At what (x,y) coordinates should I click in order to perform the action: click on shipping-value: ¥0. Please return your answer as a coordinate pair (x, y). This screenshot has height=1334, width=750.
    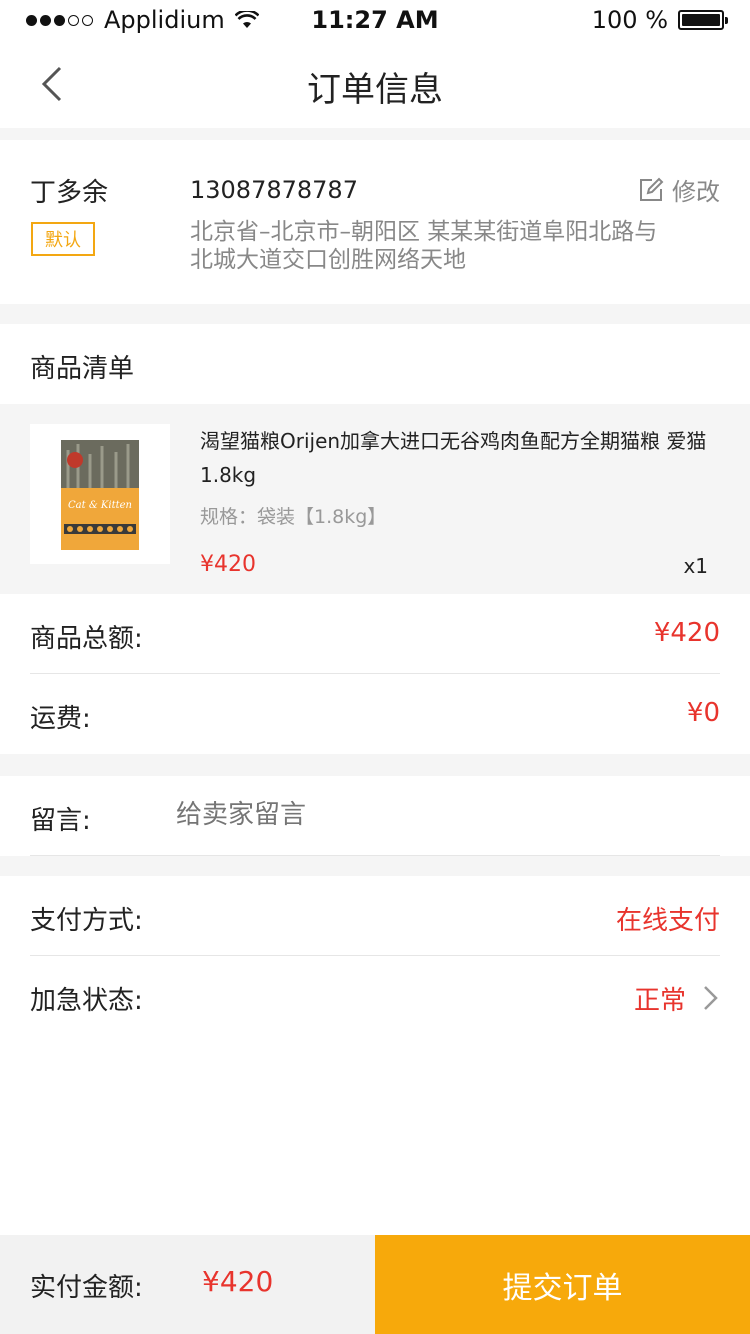
    Looking at the image, I should click on (703, 713).